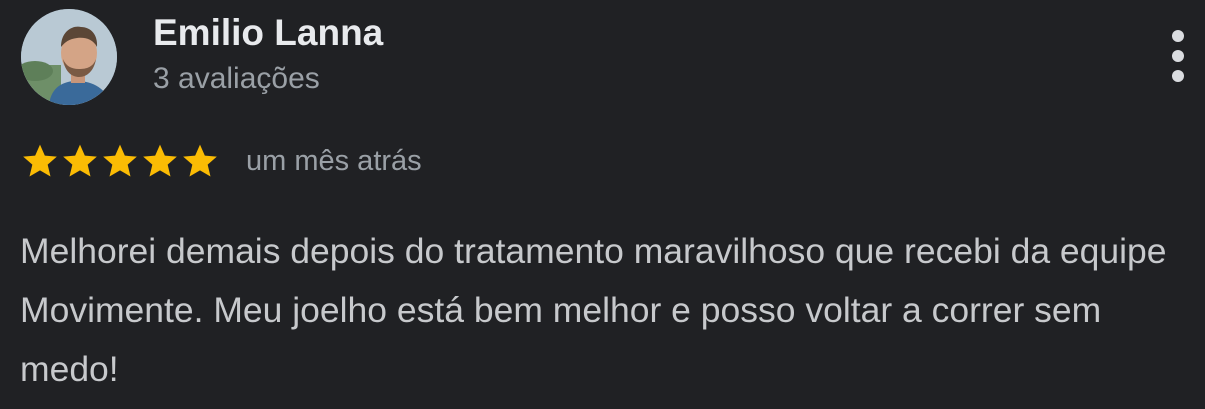 This screenshot has height=409, width=1205. What do you see at coordinates (1178, 36) in the screenshot?
I see `more-vert-icon` at bounding box center [1178, 36].